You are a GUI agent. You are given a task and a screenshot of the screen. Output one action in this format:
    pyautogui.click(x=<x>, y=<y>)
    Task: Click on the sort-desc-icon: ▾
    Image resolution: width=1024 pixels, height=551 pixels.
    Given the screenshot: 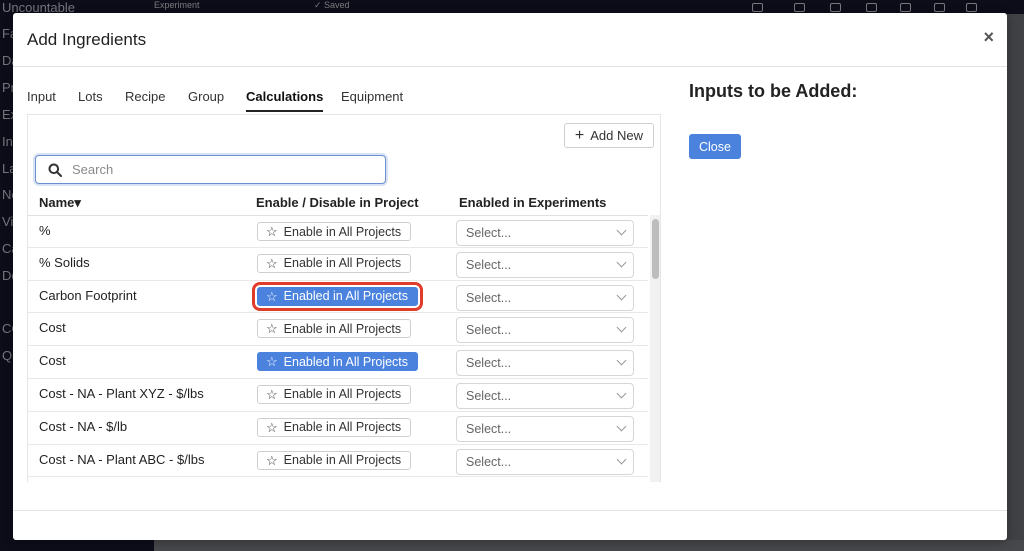 What is the action you would take?
    pyautogui.click(x=77, y=202)
    